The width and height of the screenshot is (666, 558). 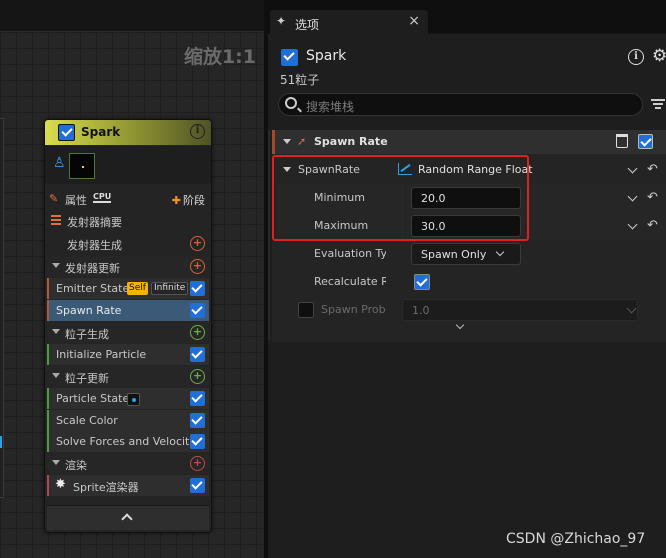 What do you see at coordinates (194, 200) in the screenshot?
I see `add-stage-label: 阶段` at bounding box center [194, 200].